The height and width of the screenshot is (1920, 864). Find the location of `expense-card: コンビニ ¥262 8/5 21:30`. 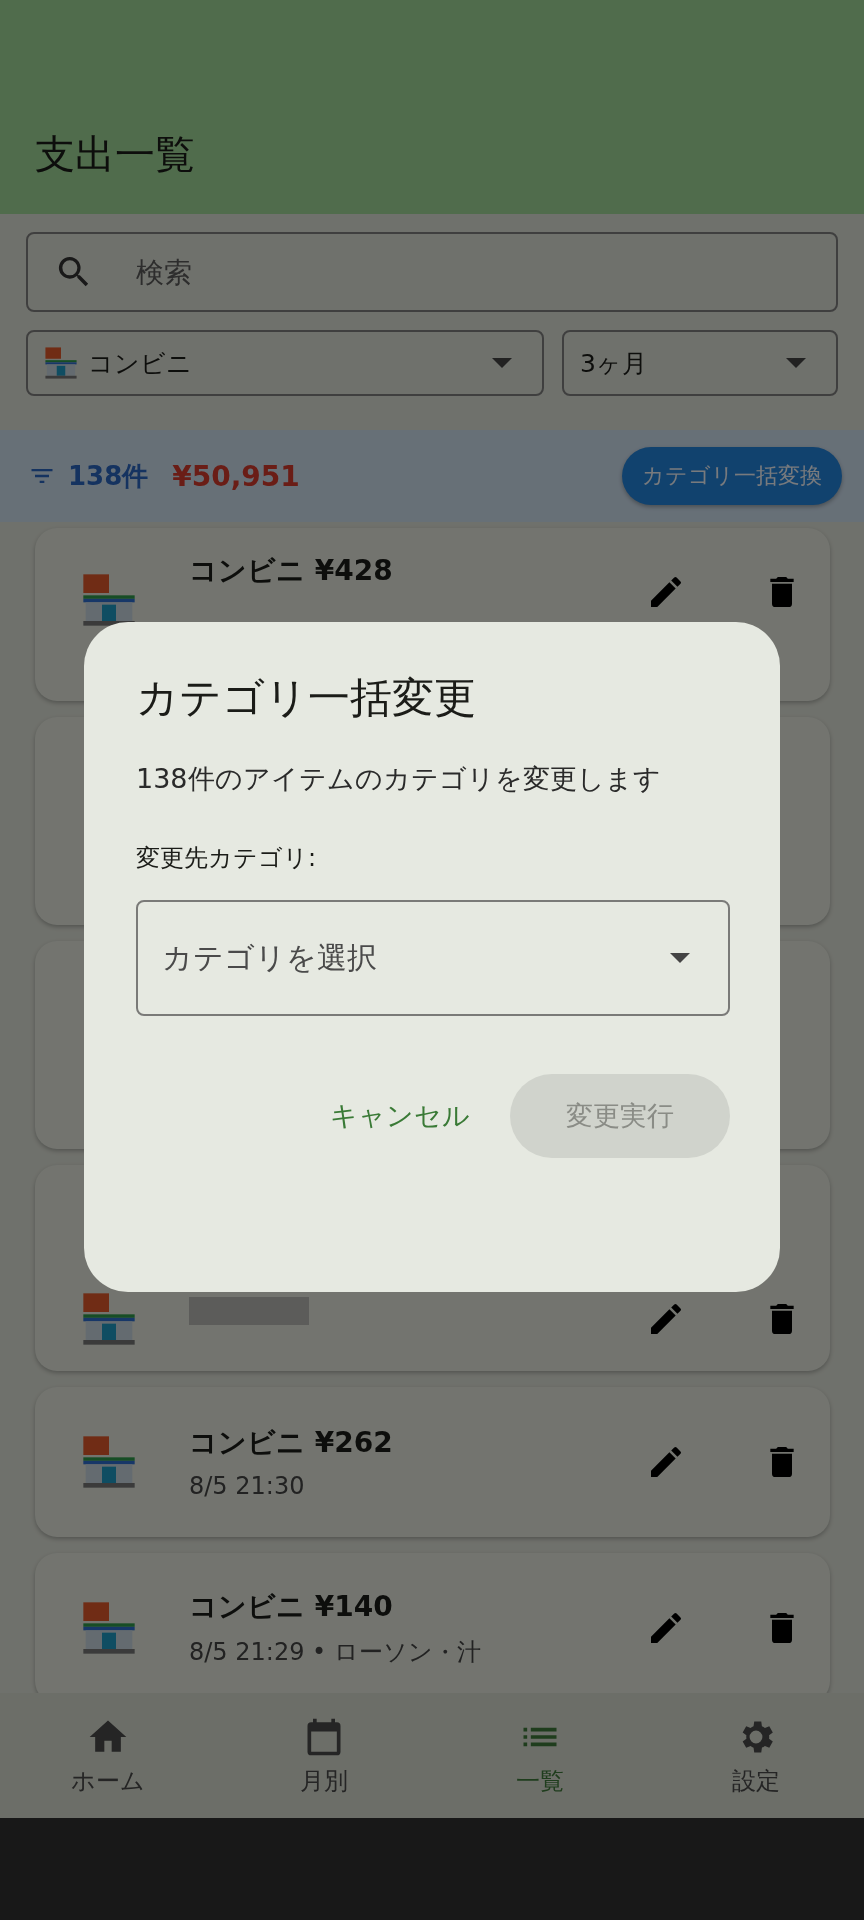

expense-card: コンビニ ¥262 8/5 21:30 is located at coordinates (432, 1462).